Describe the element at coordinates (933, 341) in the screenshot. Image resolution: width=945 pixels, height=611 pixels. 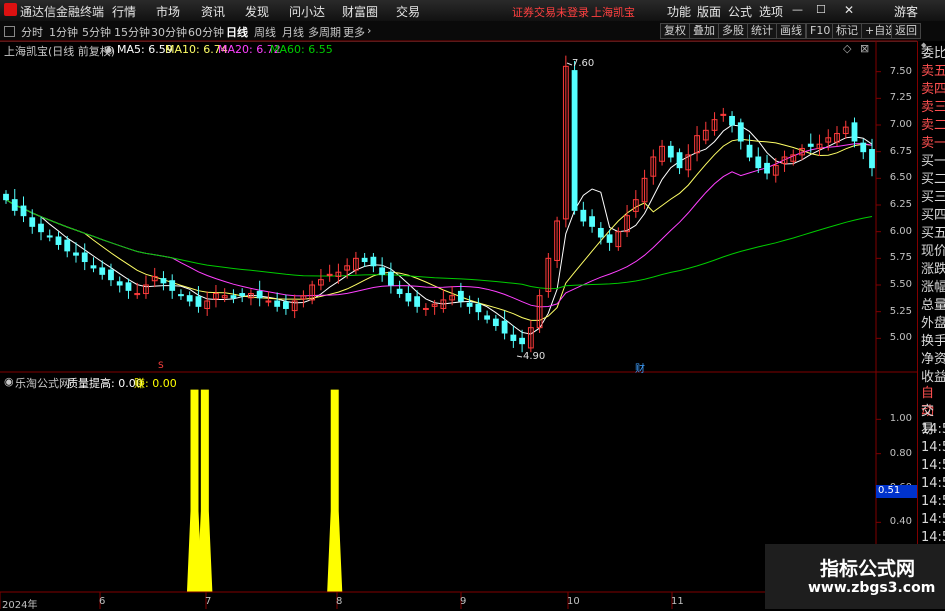
I see `side-item-16: 换手` at that location.